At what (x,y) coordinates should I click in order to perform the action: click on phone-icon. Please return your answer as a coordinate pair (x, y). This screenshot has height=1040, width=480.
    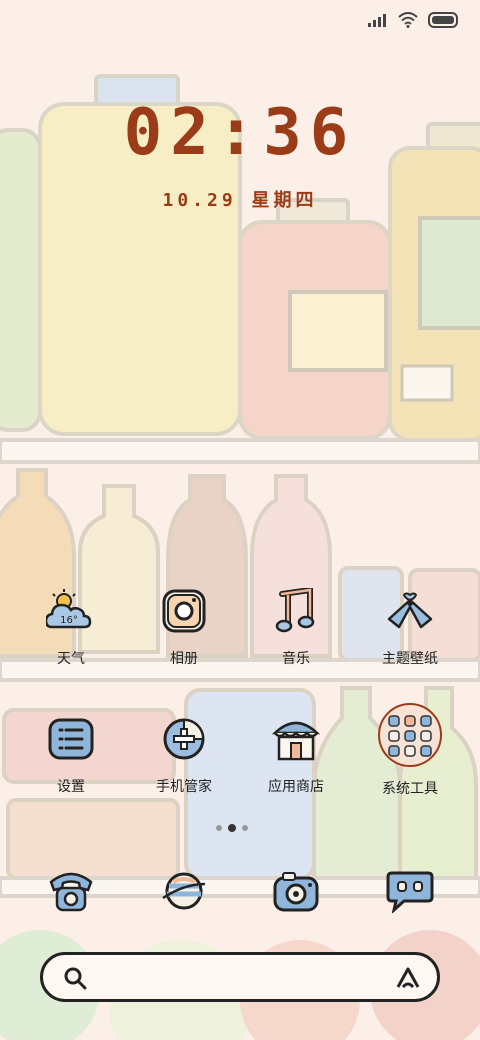
    Looking at the image, I should click on (71, 891).